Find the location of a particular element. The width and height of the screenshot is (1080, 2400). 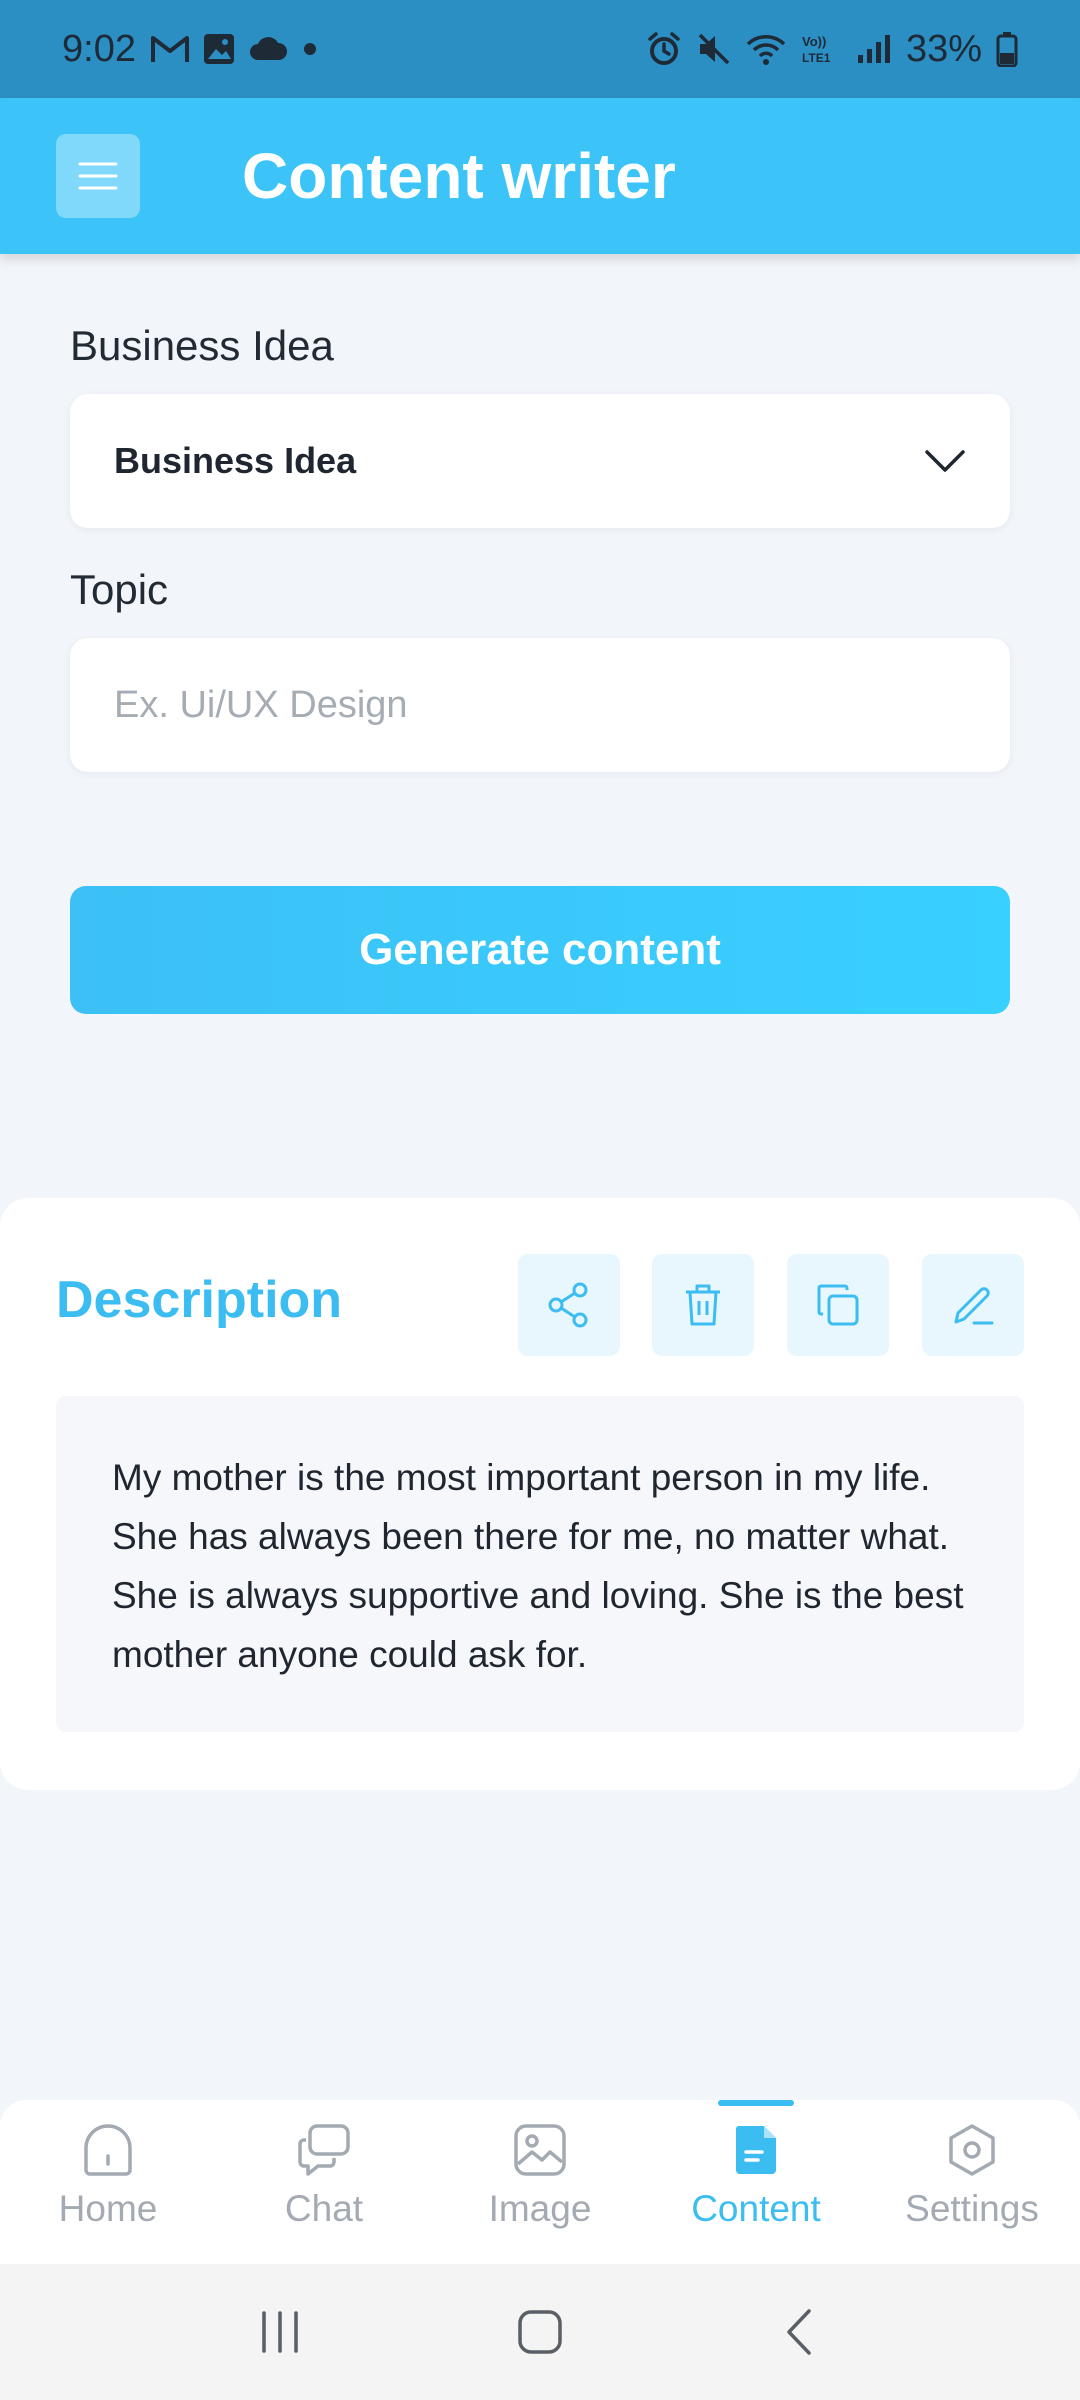

edit-button is located at coordinates (973, 1305).